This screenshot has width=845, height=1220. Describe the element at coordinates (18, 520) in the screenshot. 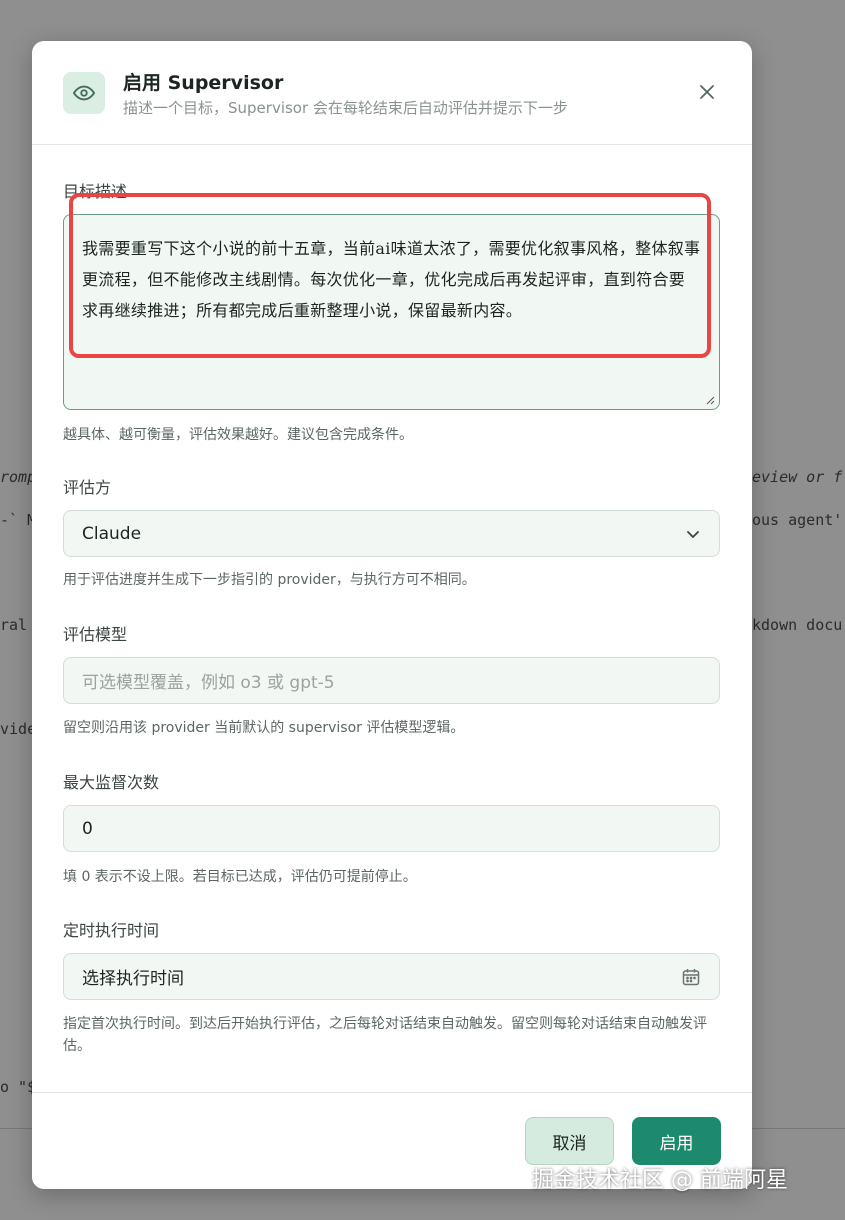

I see `backdrop-text-m: -` M` at that location.